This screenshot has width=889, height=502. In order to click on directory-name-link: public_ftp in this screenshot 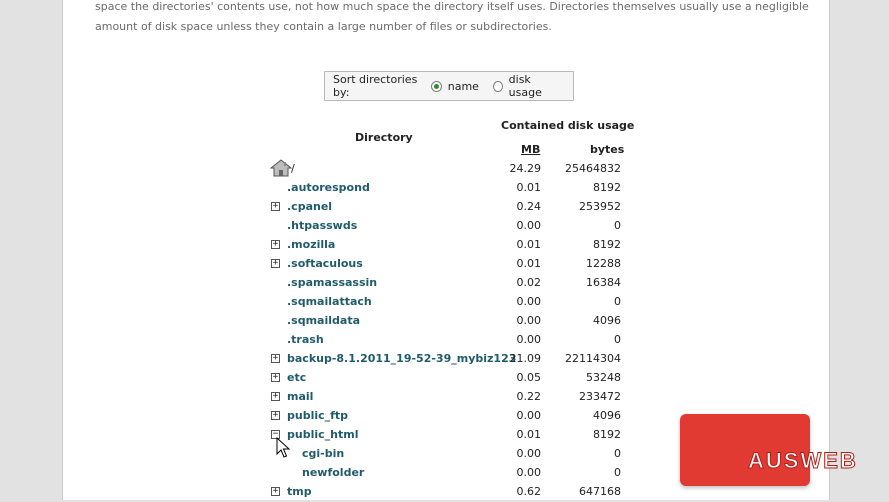, I will do `click(317, 415)`.